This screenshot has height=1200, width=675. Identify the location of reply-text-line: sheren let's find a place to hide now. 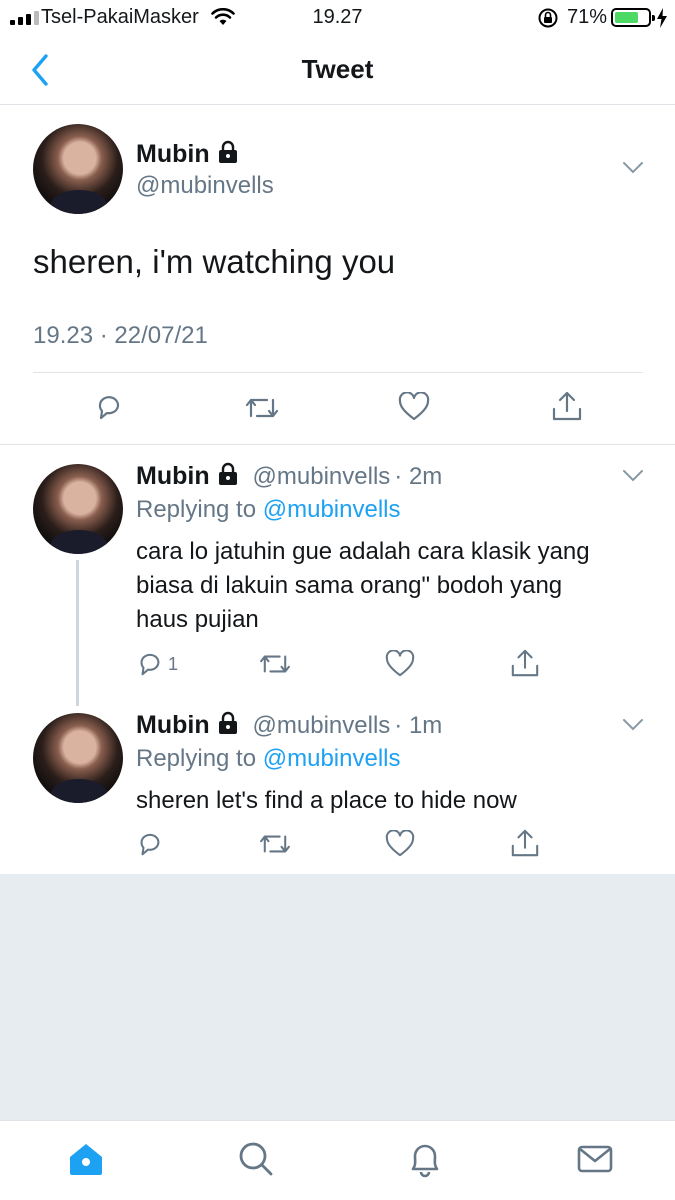
(326, 800).